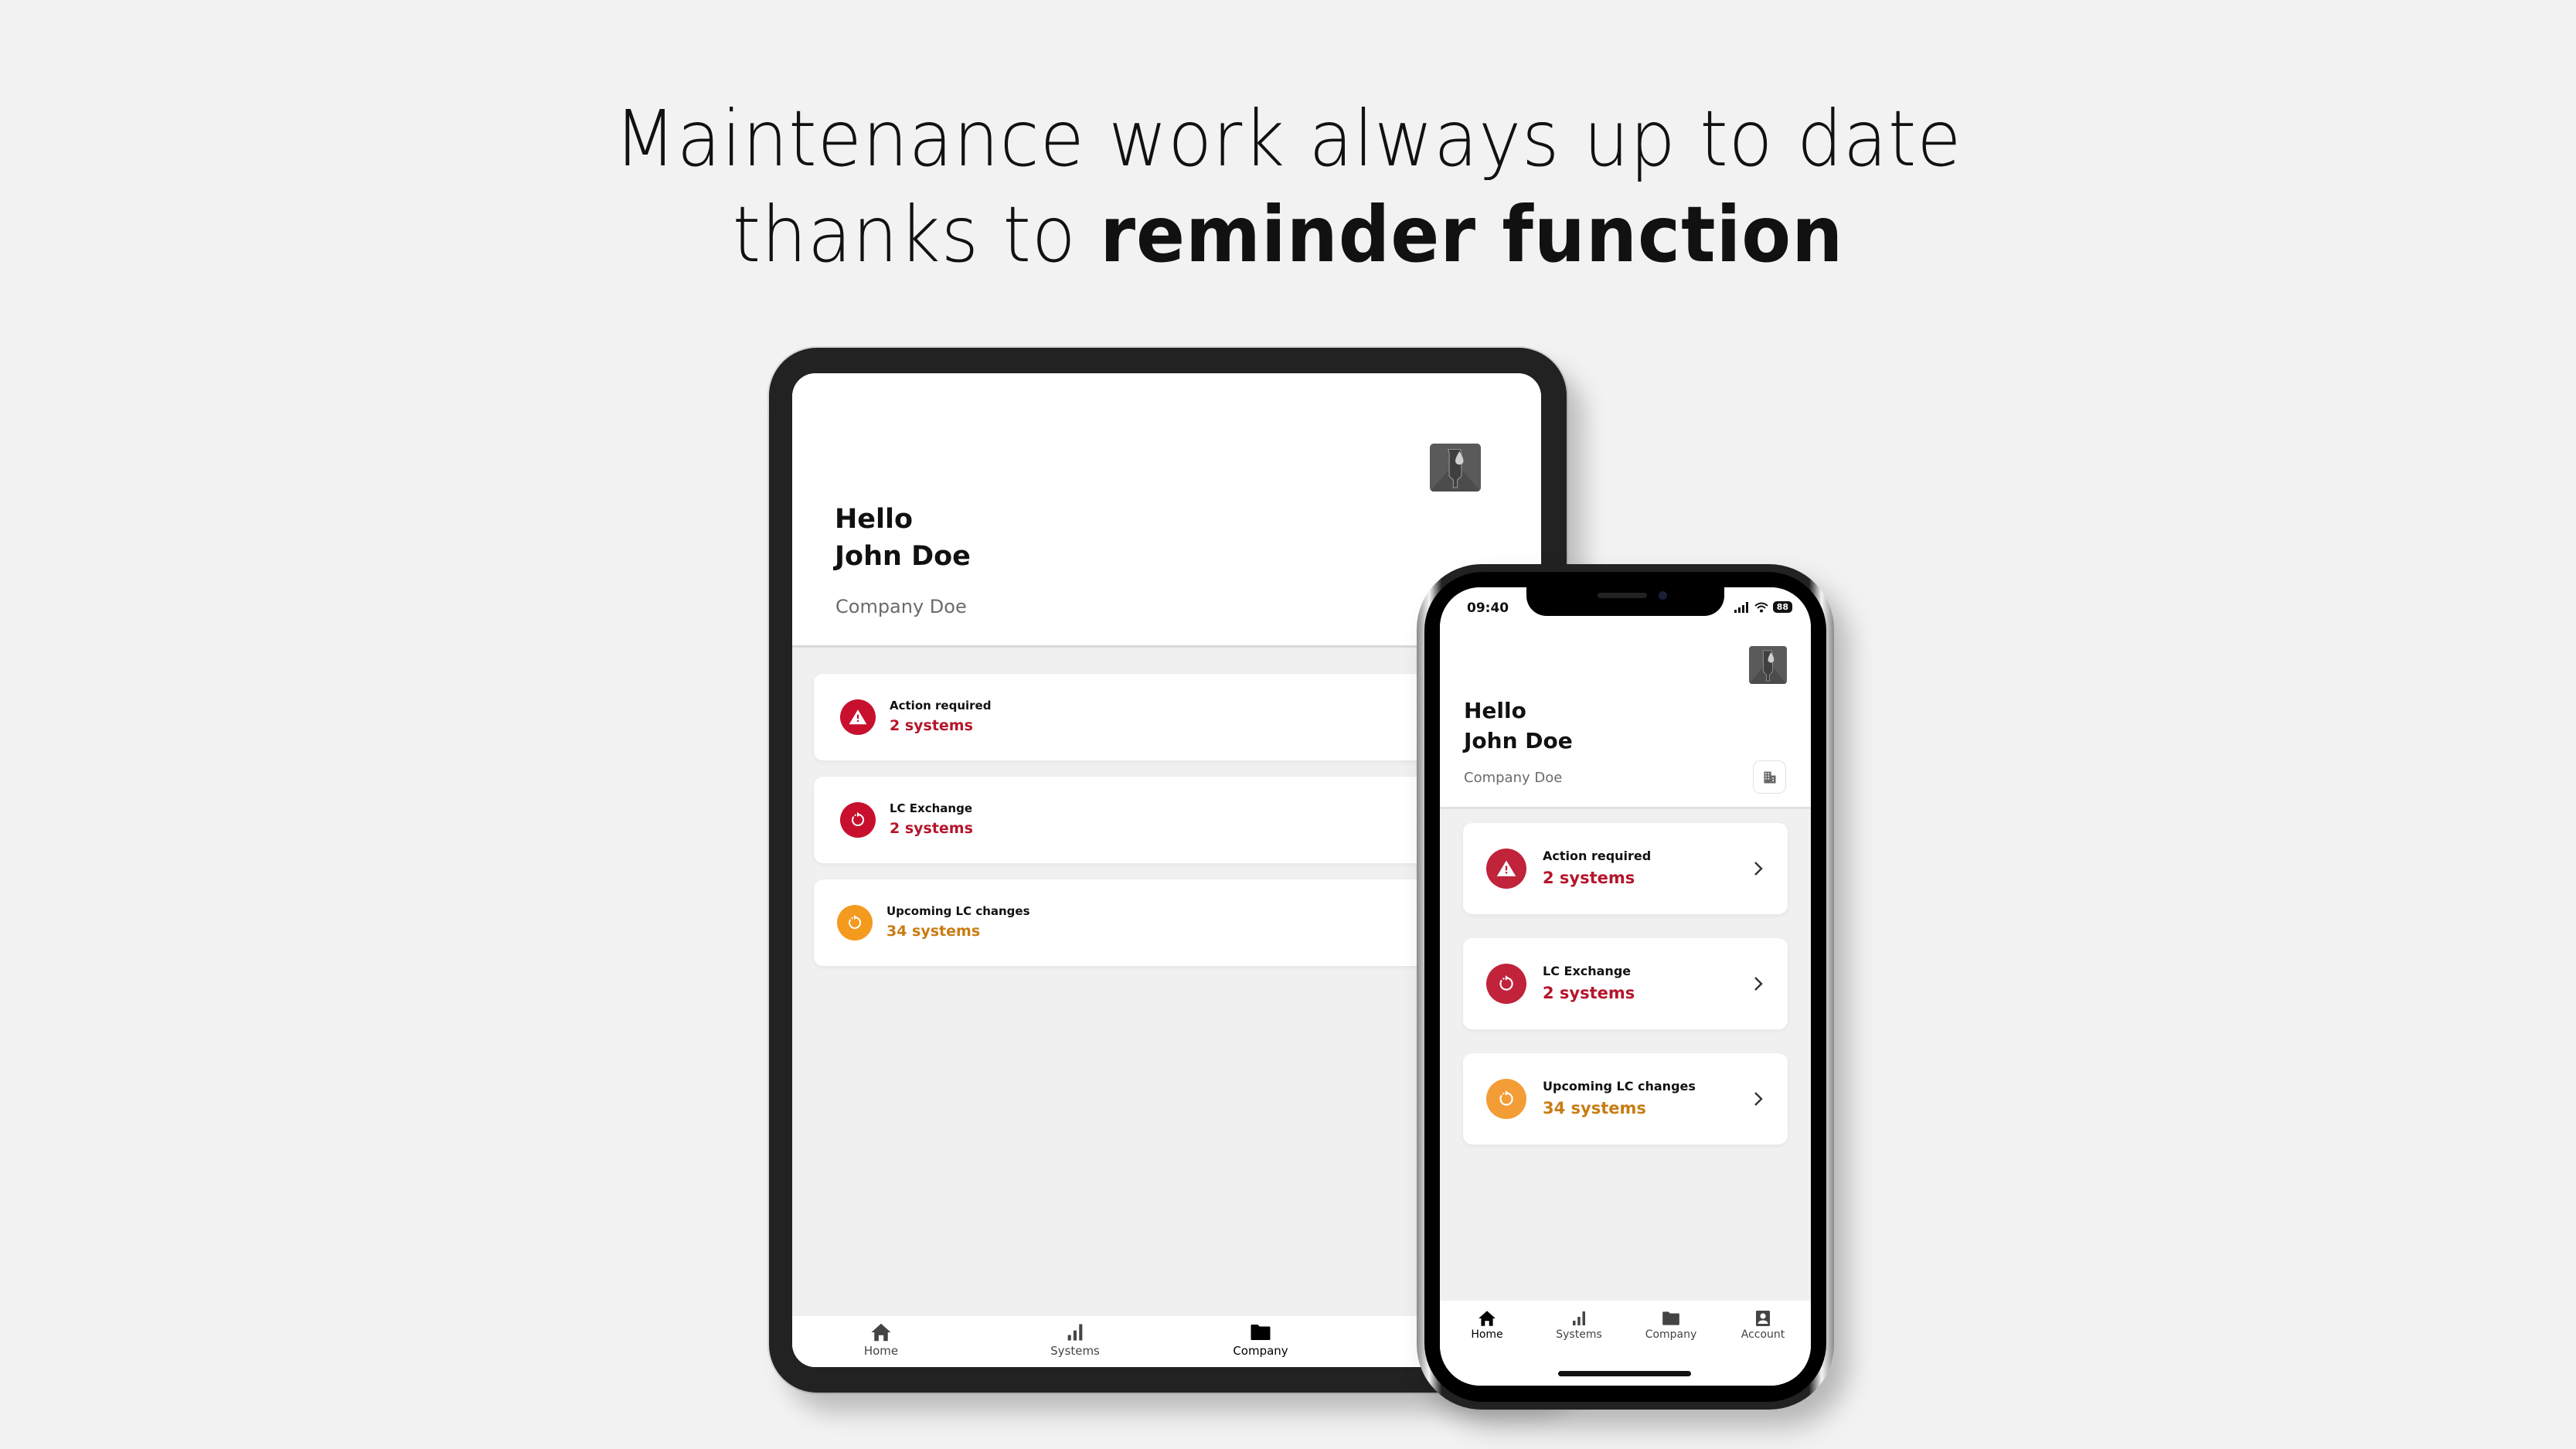 The image size is (2576, 1449). What do you see at coordinates (1762, 1318) in the screenshot?
I see `account-icon` at bounding box center [1762, 1318].